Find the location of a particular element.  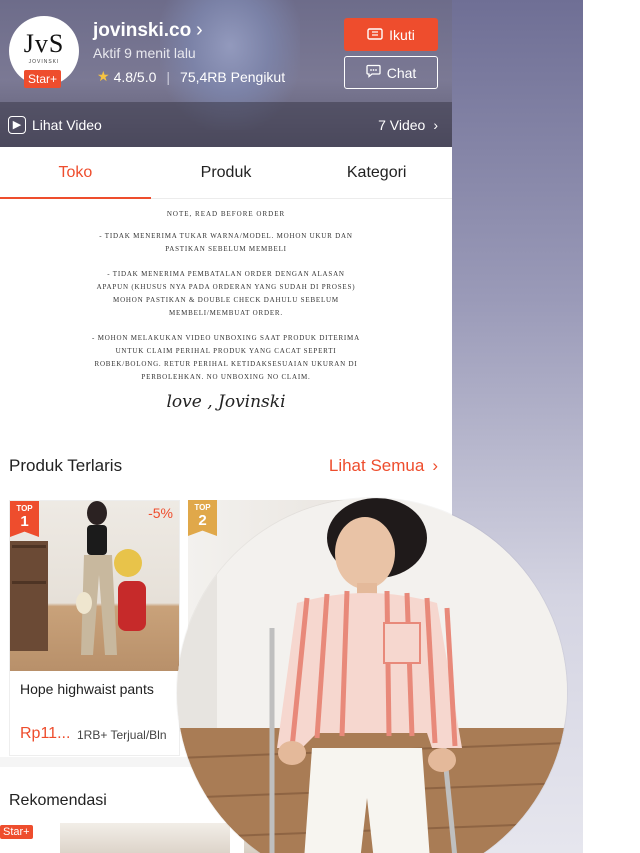

star-icon: ★ is located at coordinates (103, 76).